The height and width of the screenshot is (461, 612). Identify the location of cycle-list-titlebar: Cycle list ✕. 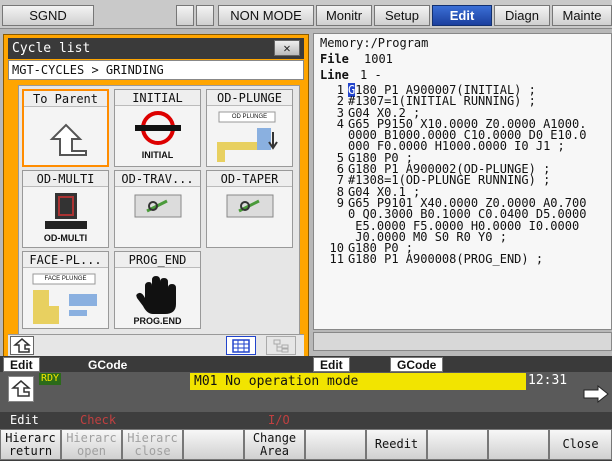
(156, 48).